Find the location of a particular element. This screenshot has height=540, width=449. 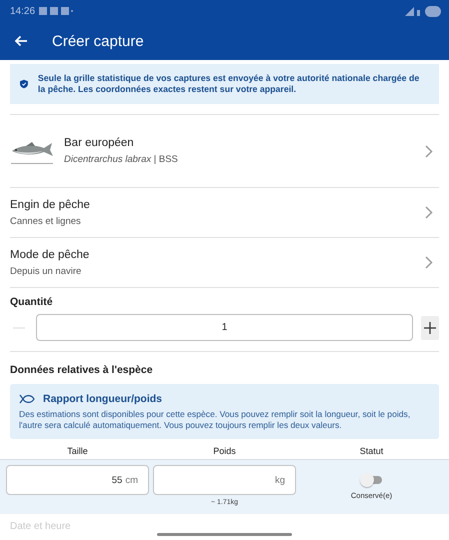

signal-icon is located at coordinates (413, 11).